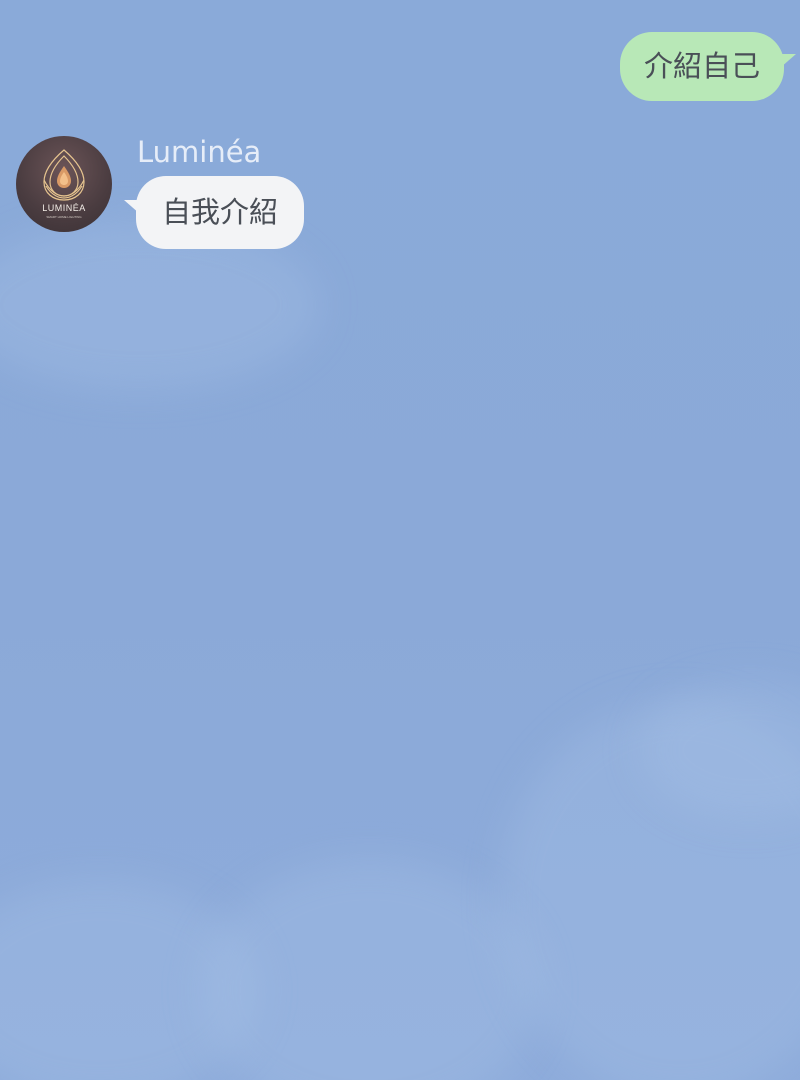 The width and height of the screenshot is (800, 1080). Describe the element at coordinates (64, 217) in the screenshot. I see `avatar-logo-subtext: SMART HOME LIGHTING` at that location.